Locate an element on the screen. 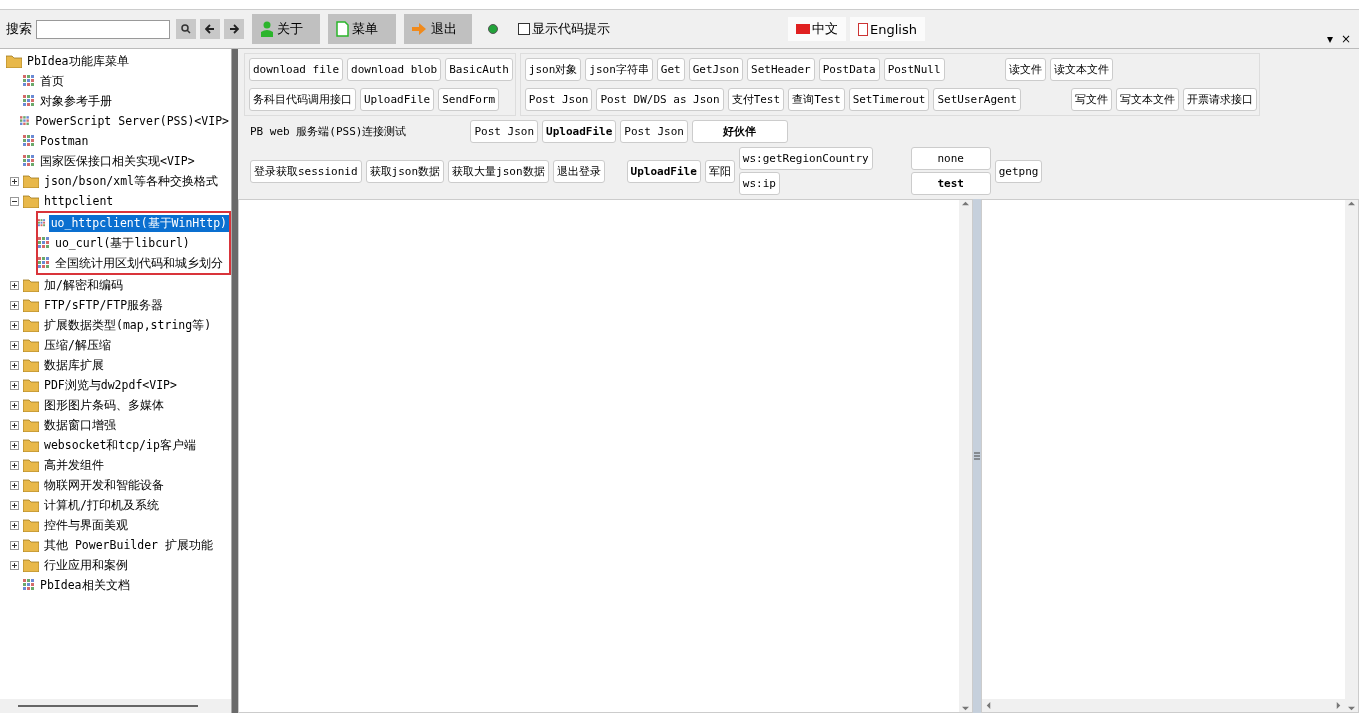 Image resolution: width=1359 pixels, height=713 pixels. toolbar-button: 退出 is located at coordinates (438, 29).